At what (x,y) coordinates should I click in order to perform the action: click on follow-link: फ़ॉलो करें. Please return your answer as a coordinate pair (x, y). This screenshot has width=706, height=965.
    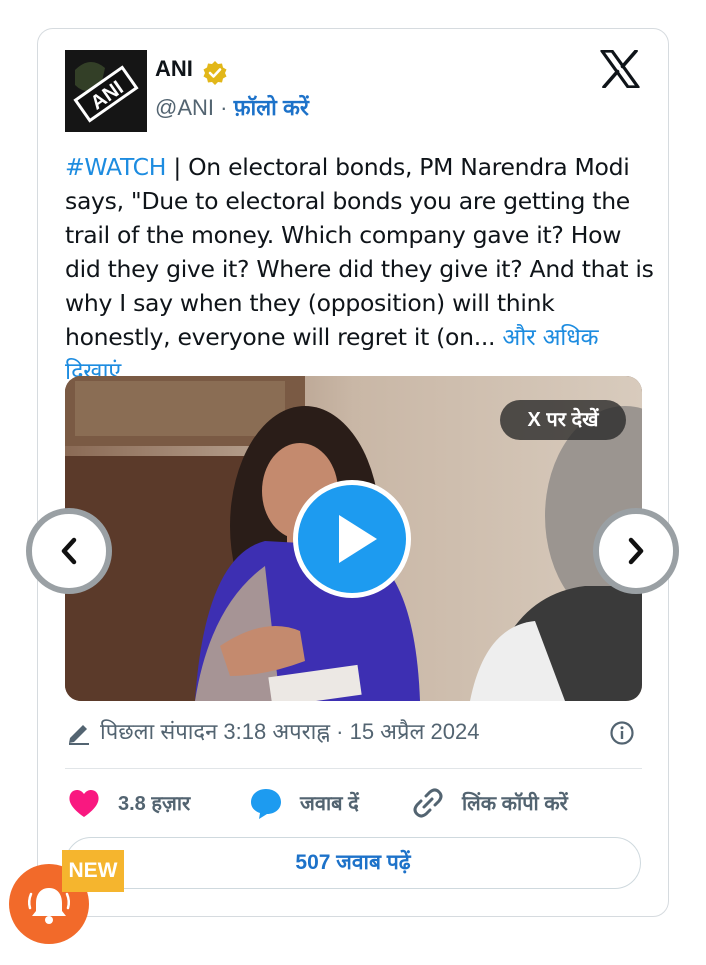
    Looking at the image, I should click on (271, 107).